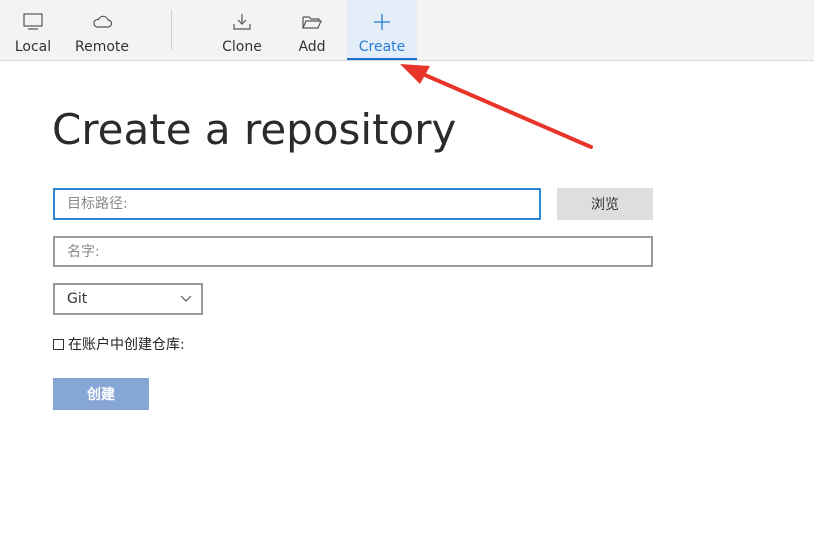 Image resolution: width=814 pixels, height=536 pixels. I want to click on download-icon, so click(242, 22).